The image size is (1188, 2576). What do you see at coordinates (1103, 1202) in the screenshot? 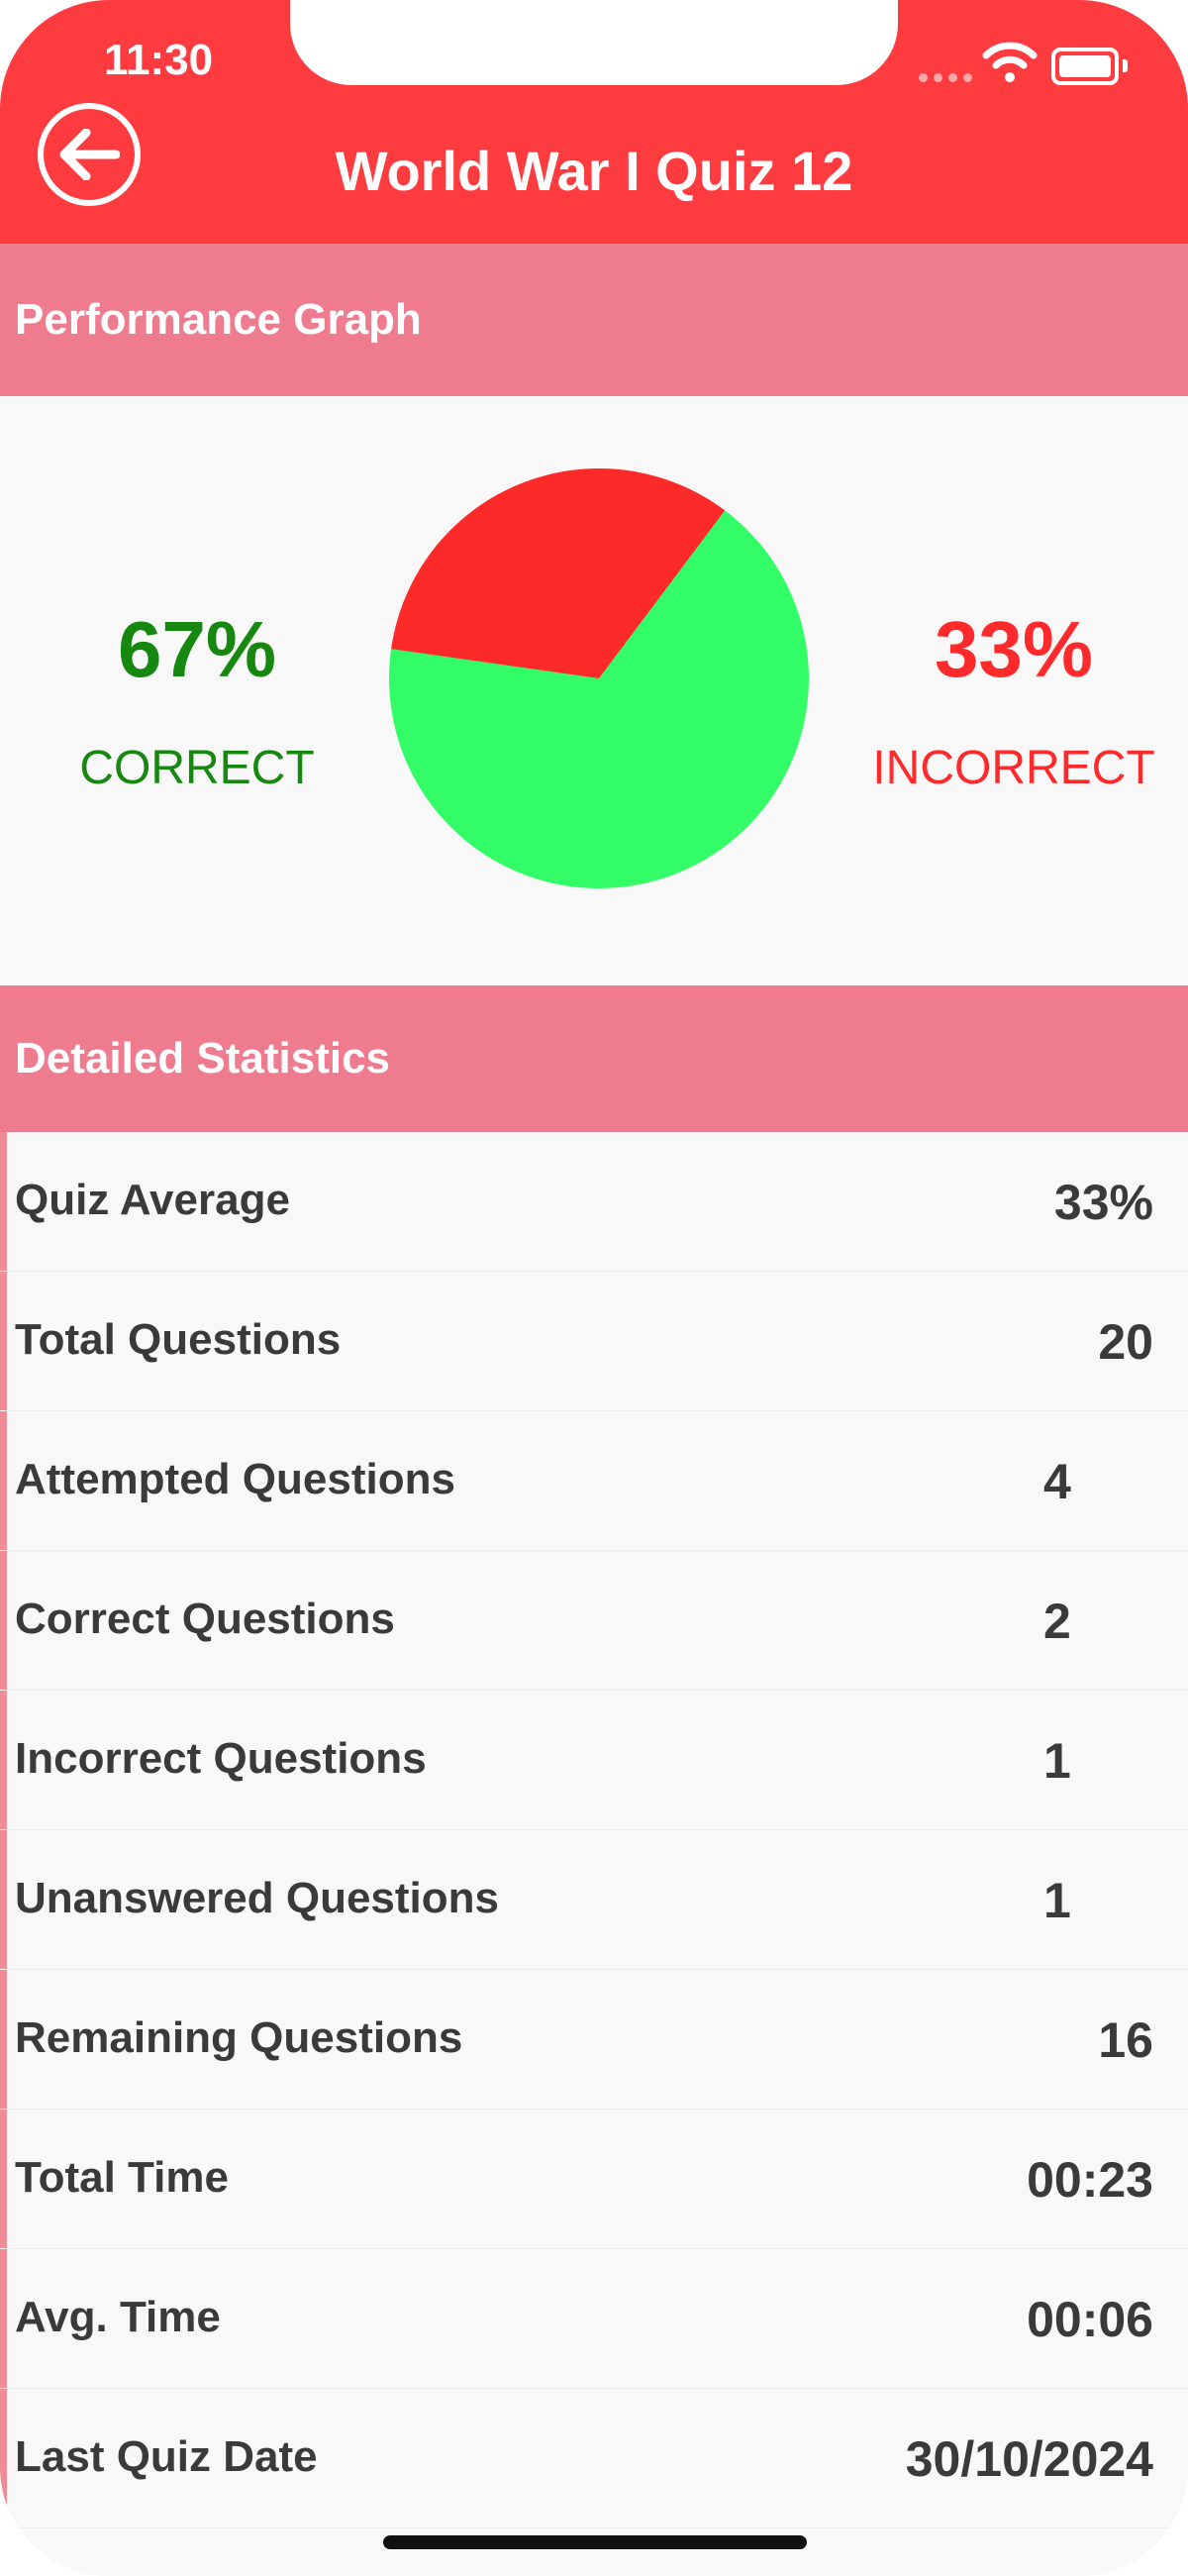
I see `stat-value: 33%` at bounding box center [1103, 1202].